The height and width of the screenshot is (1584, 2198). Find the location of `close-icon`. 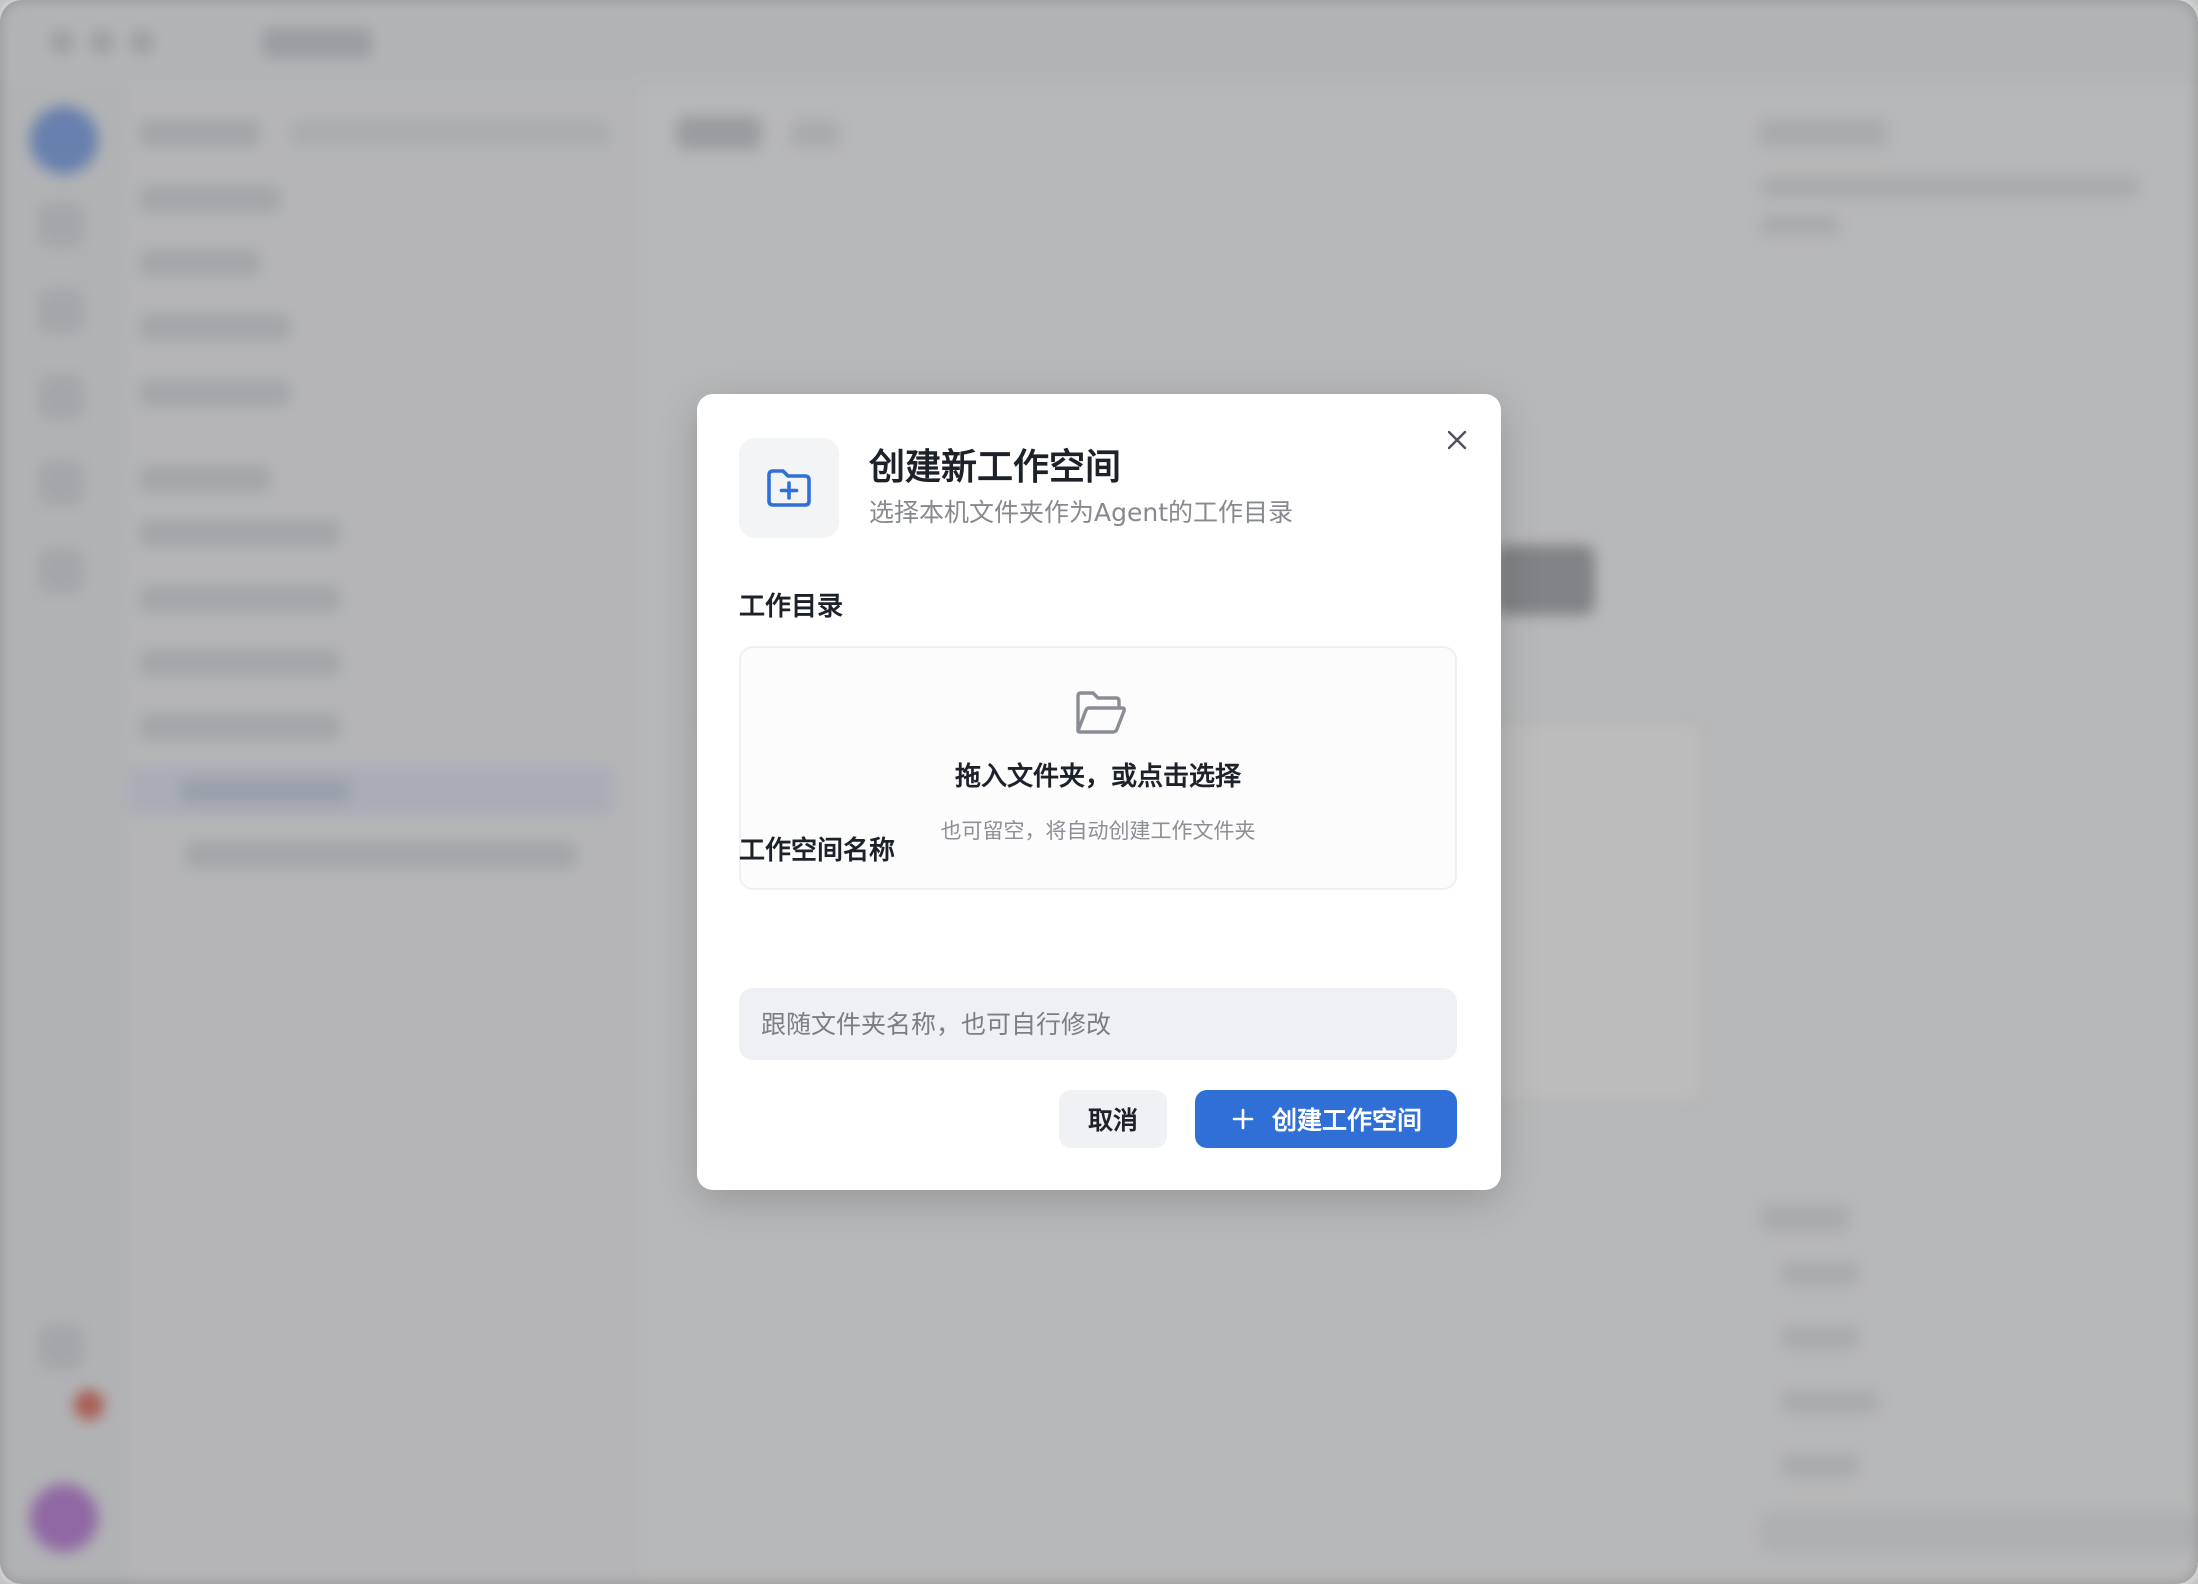

close-icon is located at coordinates (1457, 440).